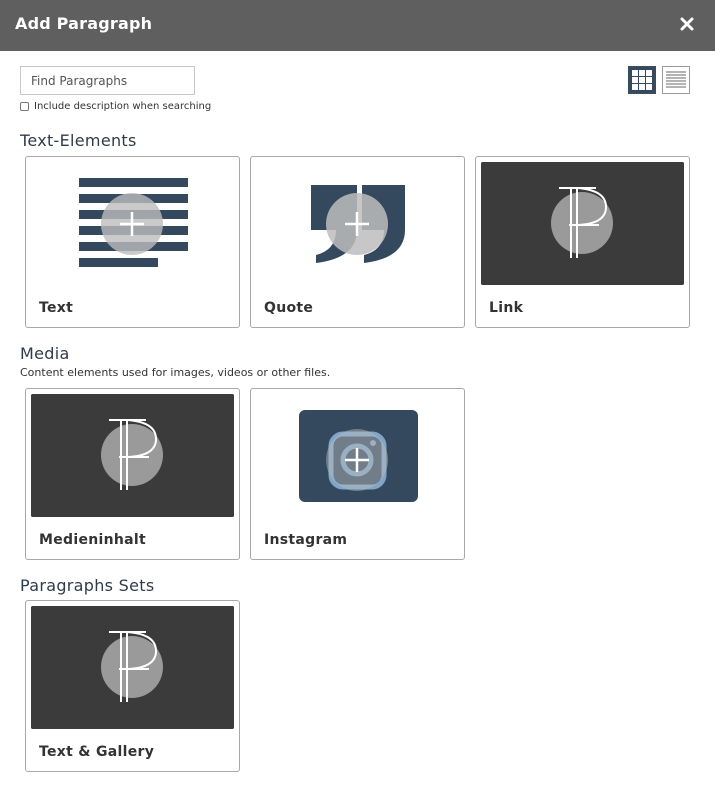  Describe the element at coordinates (306, 540) in the screenshot. I see `paragraph-card-label: Instagram` at that location.